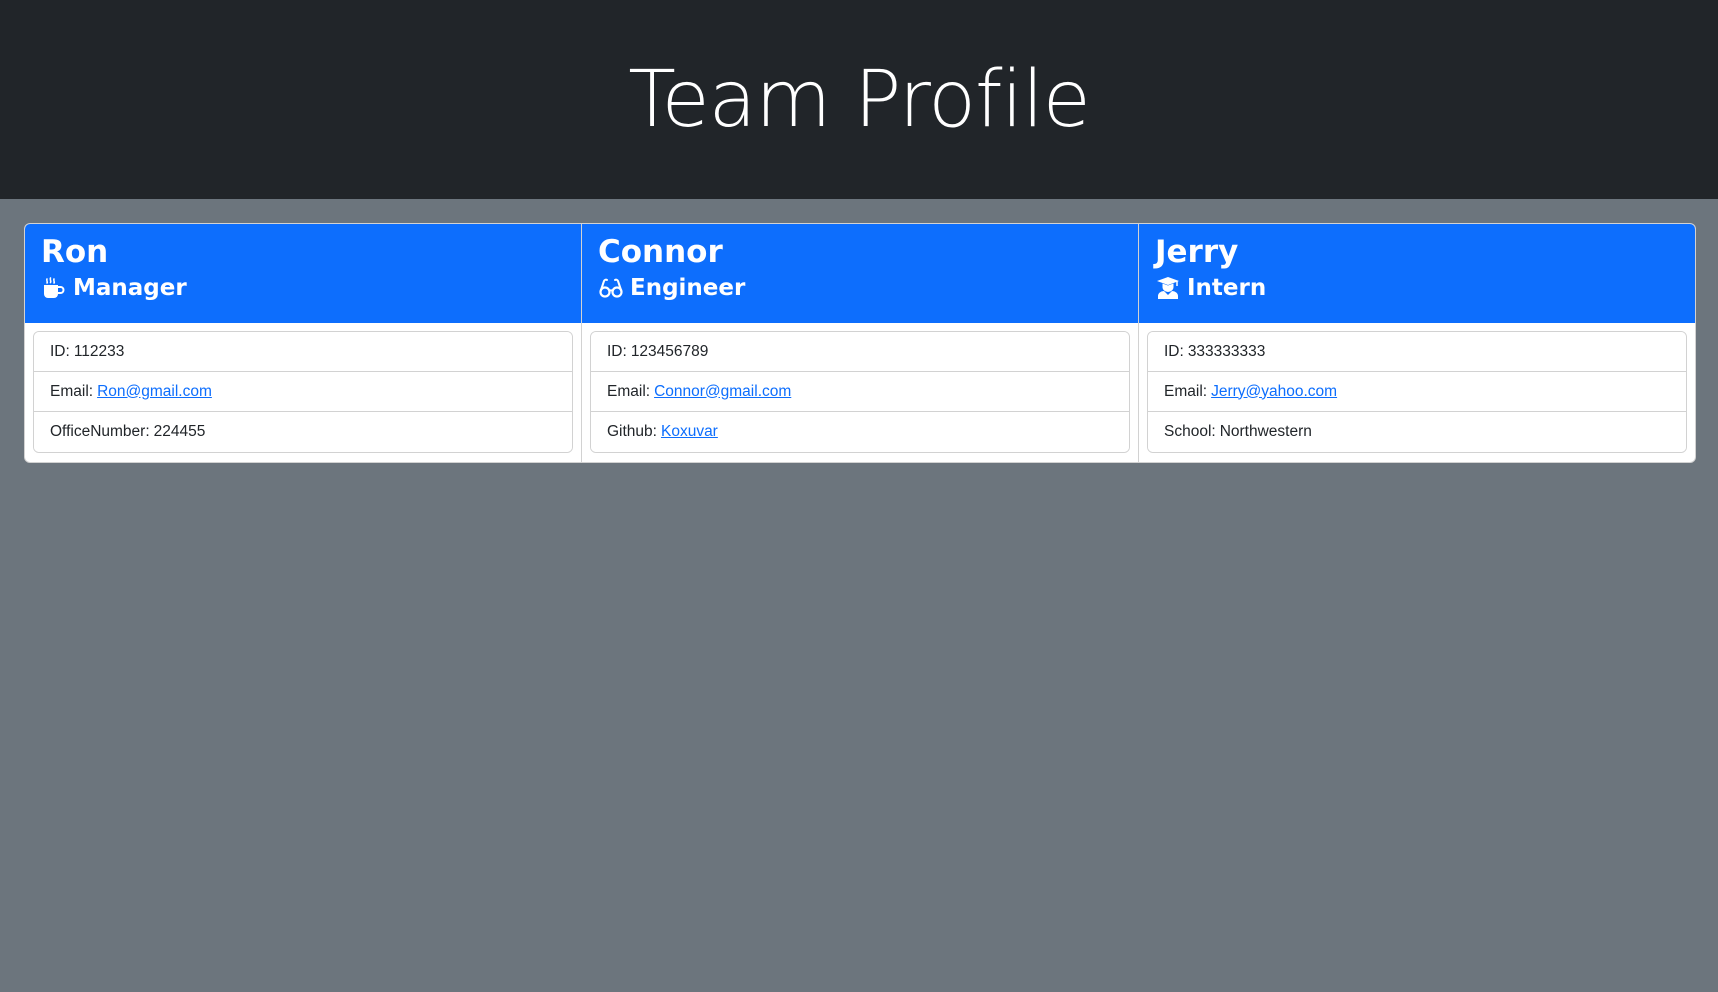  I want to click on employee-email-item: Email: Ron@gmail.com, so click(303, 392).